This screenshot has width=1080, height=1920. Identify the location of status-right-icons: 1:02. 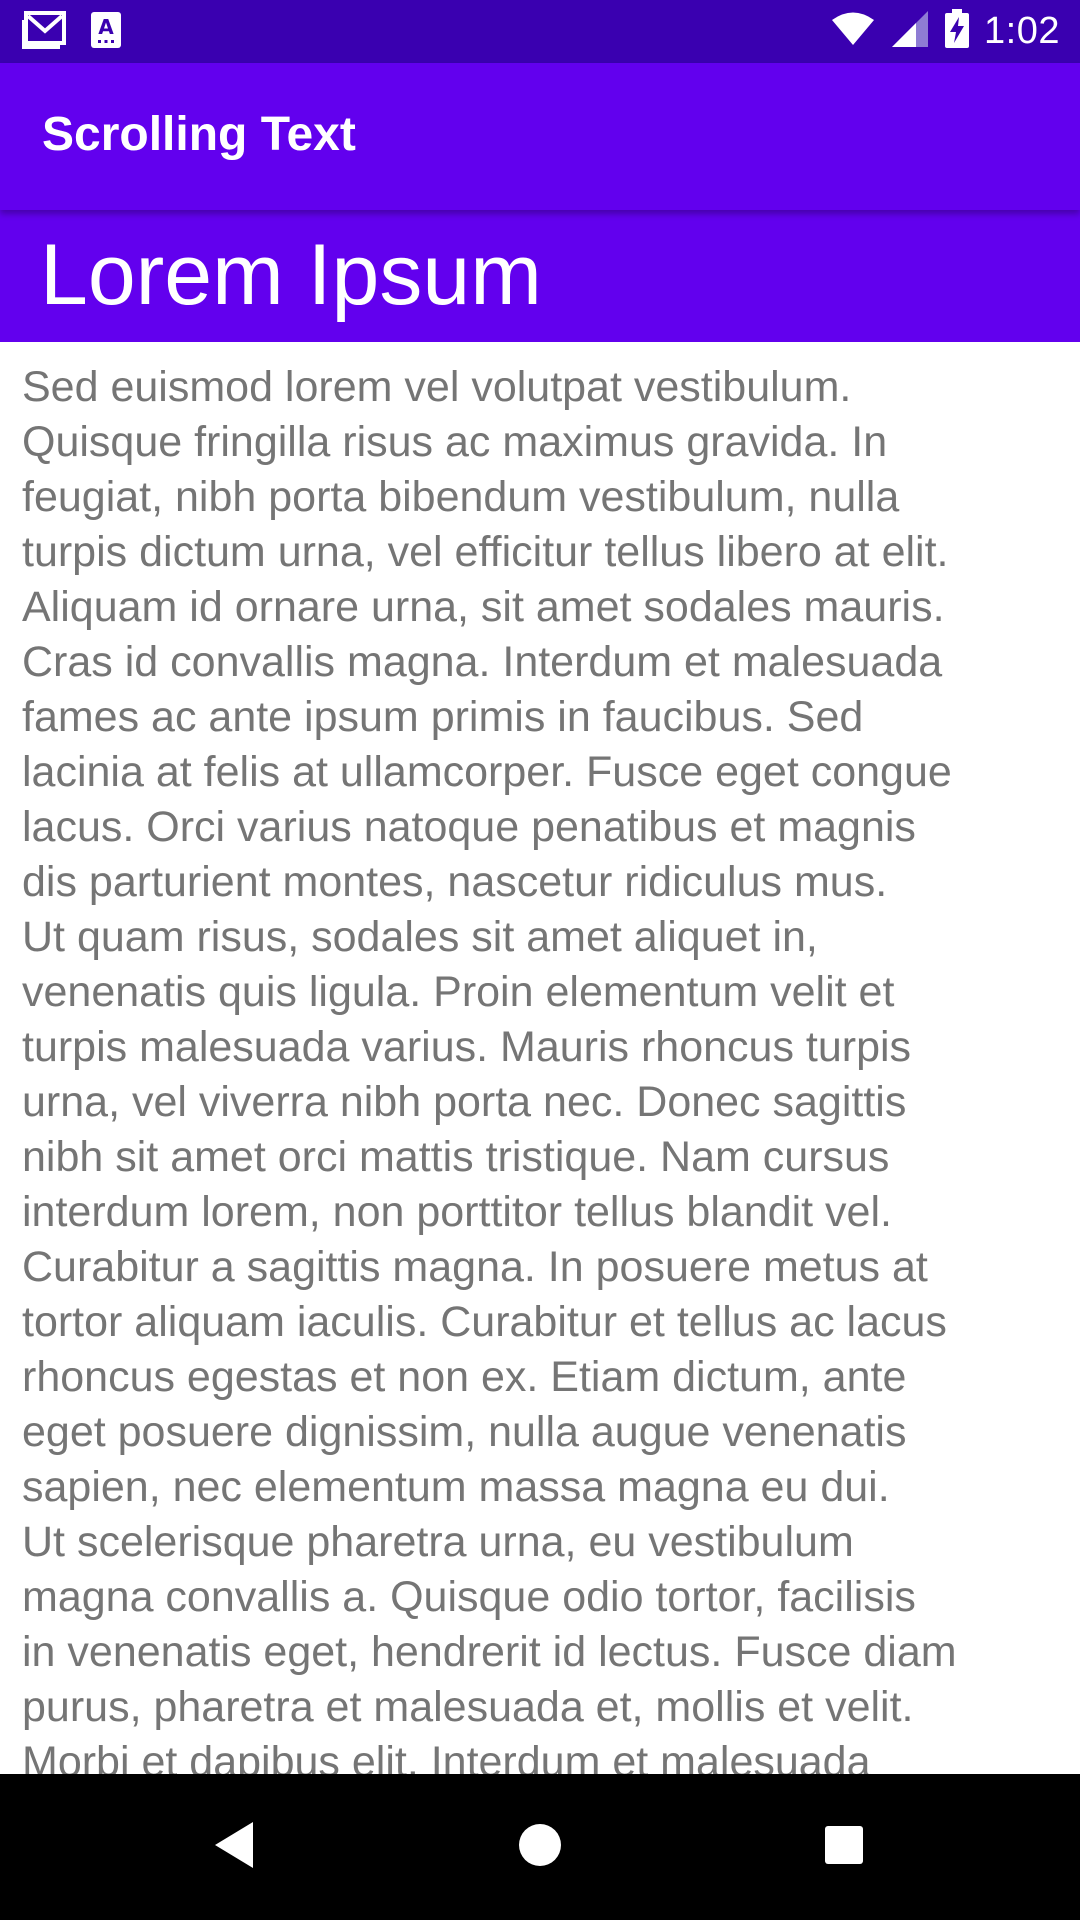
(945, 31).